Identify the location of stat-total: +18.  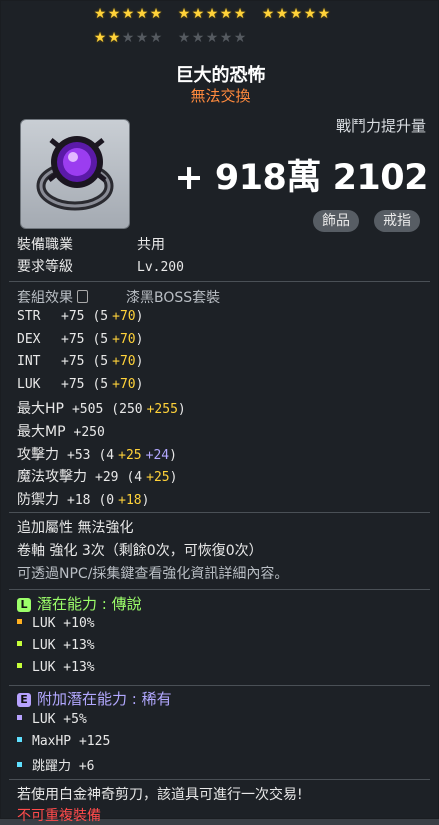
(79, 500).